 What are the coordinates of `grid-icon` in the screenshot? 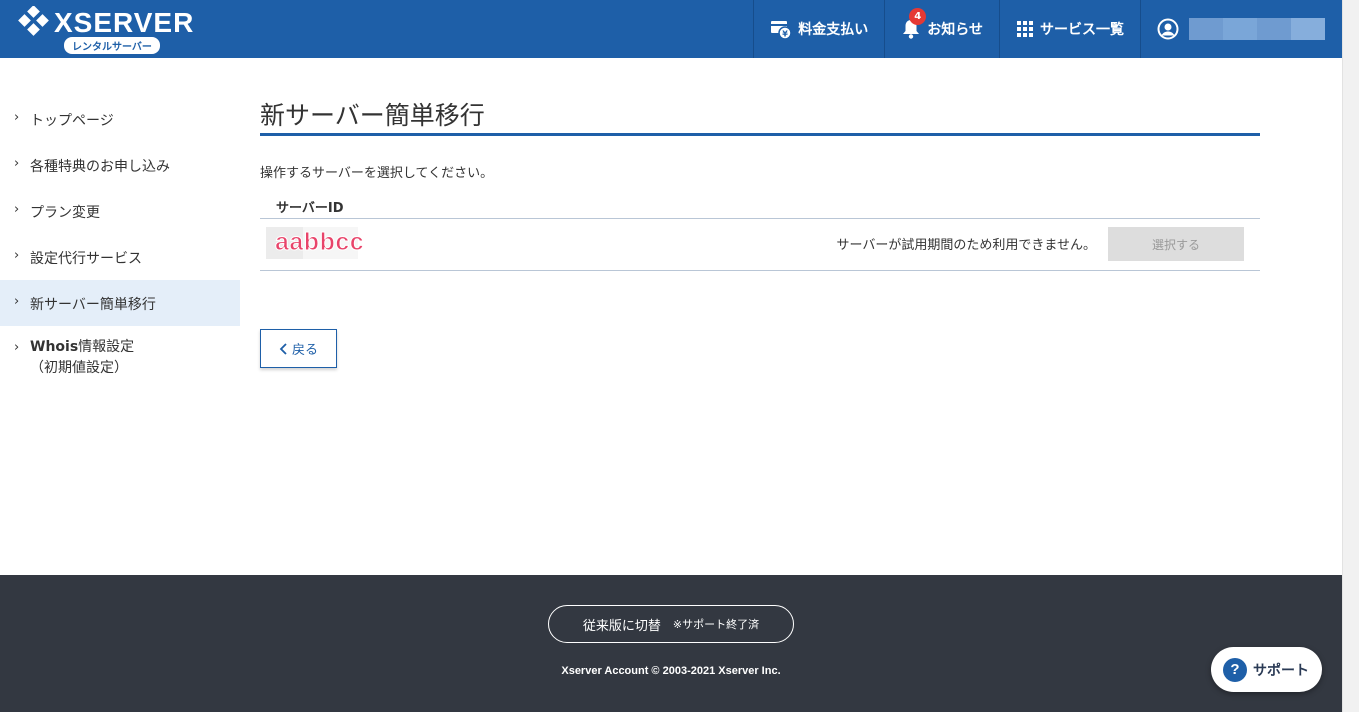 It's located at (1025, 29).